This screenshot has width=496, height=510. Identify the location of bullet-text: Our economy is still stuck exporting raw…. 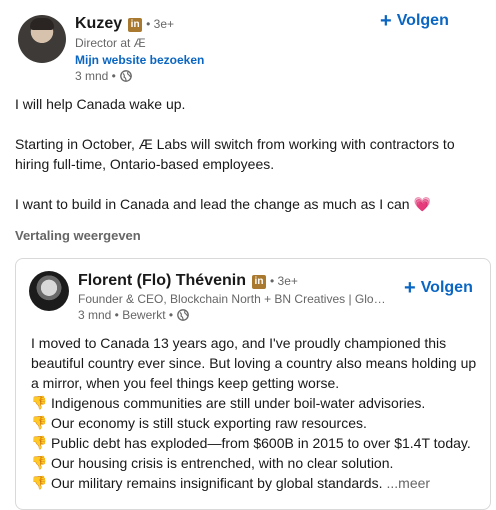
(209, 423).